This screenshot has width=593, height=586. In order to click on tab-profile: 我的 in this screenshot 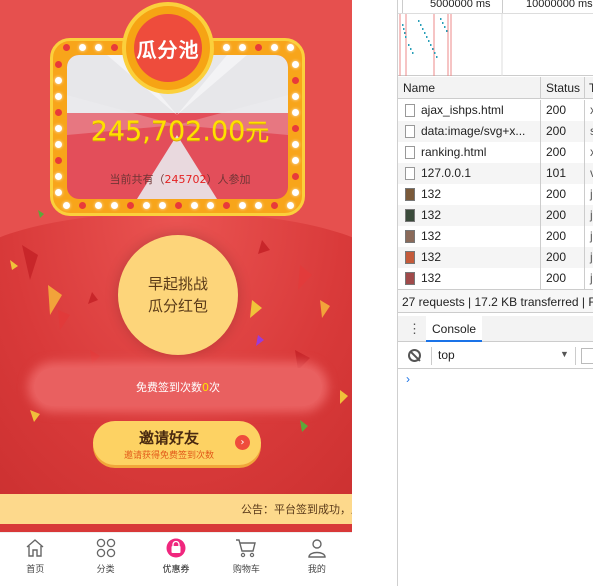, I will do `click(317, 555)`.